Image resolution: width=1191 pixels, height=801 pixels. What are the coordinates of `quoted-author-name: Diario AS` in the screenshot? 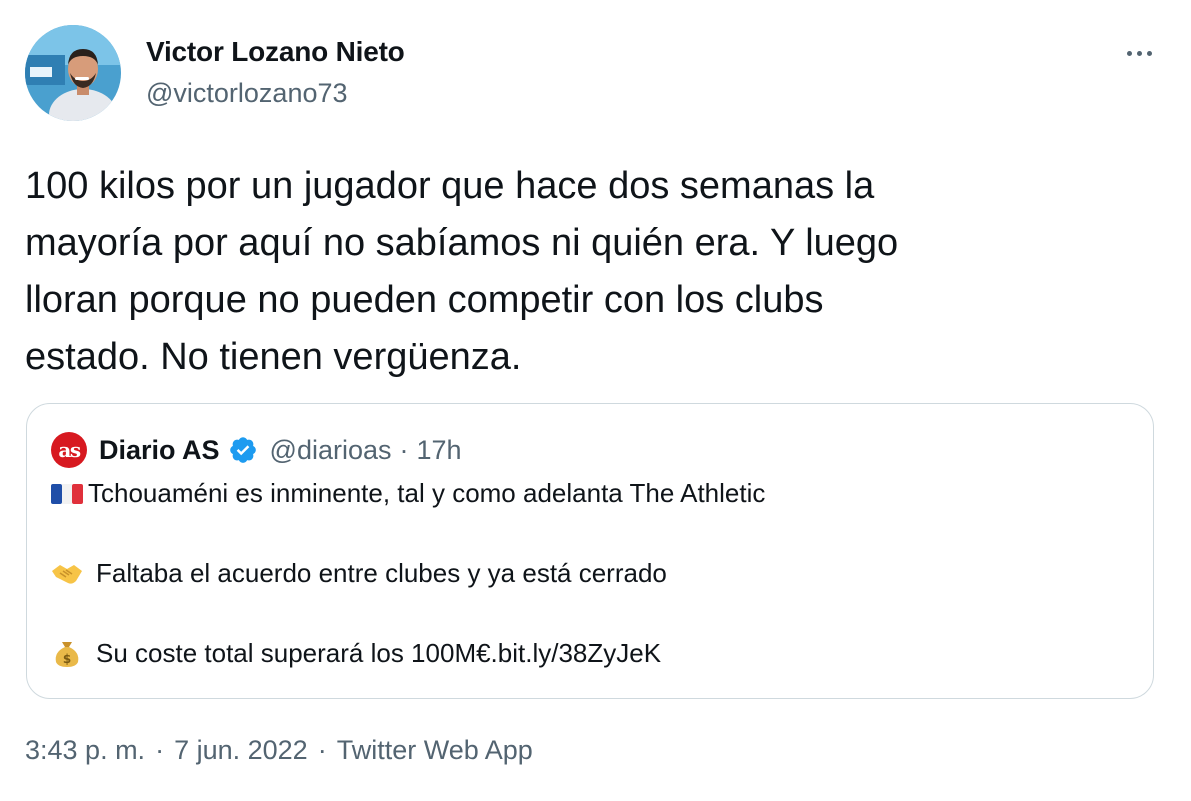 It's located at (159, 450).